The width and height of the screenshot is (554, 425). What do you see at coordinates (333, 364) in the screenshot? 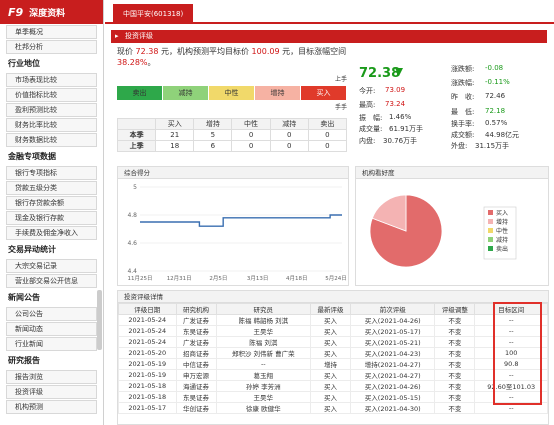
I see `table-row: 2021-05-19 中信证券 -- 增持 增持(2021-04-27) 不变 90.8` at bounding box center [333, 364].